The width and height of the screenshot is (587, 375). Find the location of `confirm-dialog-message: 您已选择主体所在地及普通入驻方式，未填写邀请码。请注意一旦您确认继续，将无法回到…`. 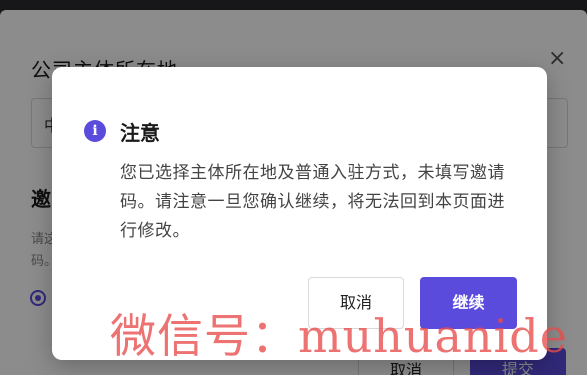

confirm-dialog-message: 您已选择主体所在地及普通入驻方式，未填写邀请码。请注意一旦您确认继续，将无法回到… is located at coordinates (312, 202).